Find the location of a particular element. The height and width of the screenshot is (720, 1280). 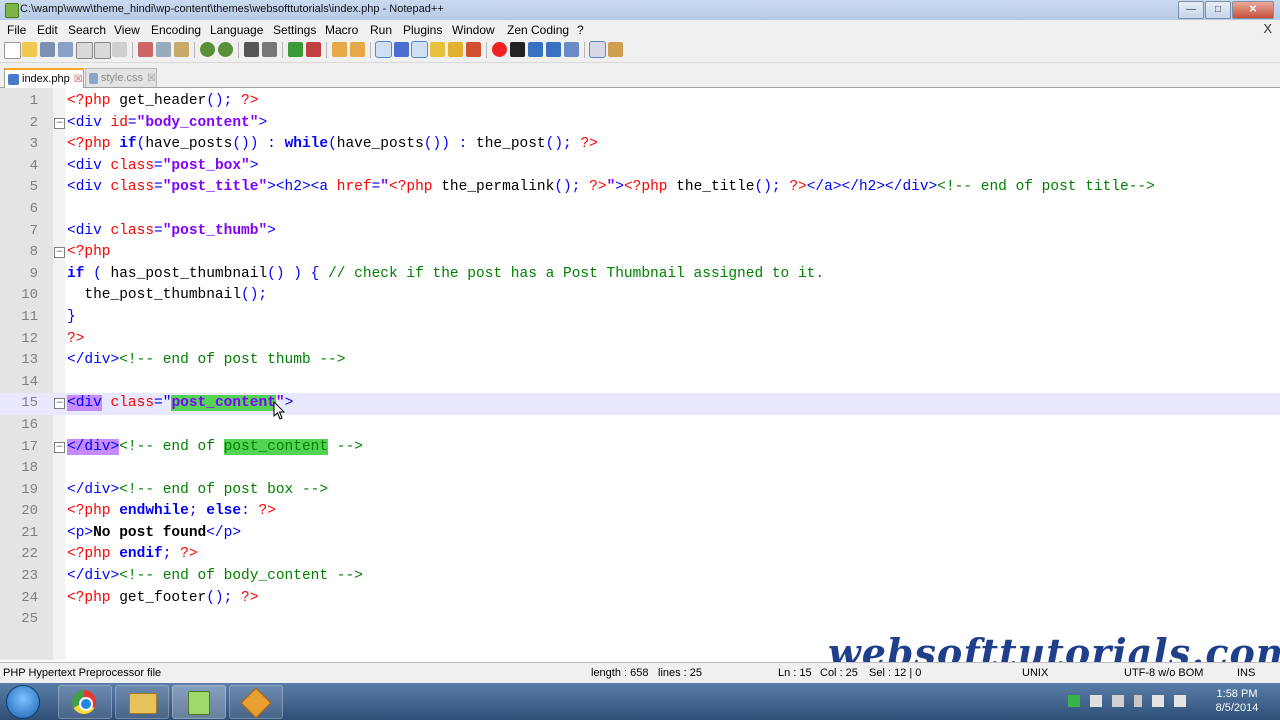

wamp-taskbar-icon is located at coordinates (256, 702).